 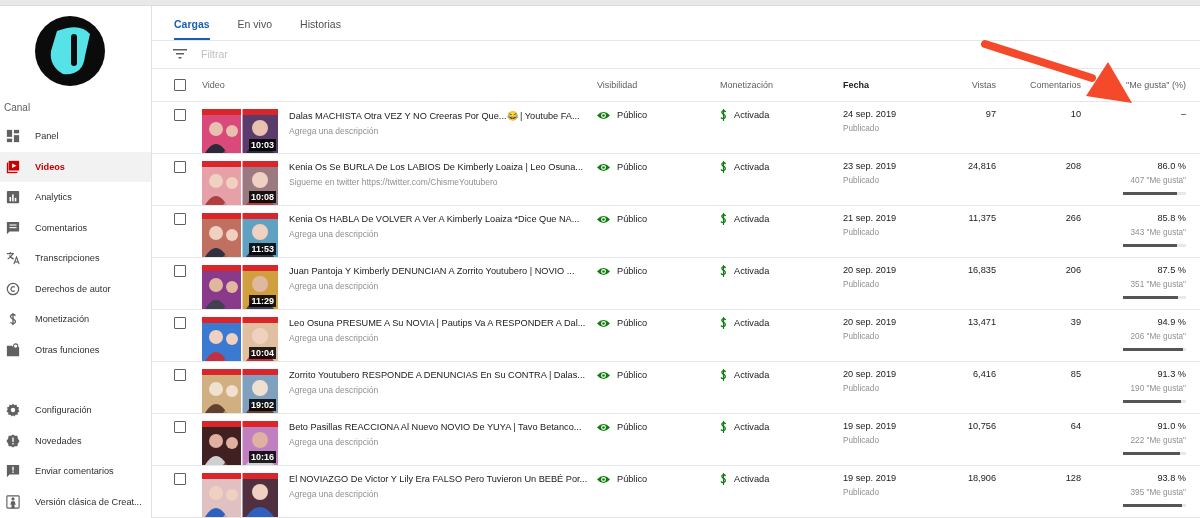 I want to click on channel-logo-icon, so click(x=70, y=51).